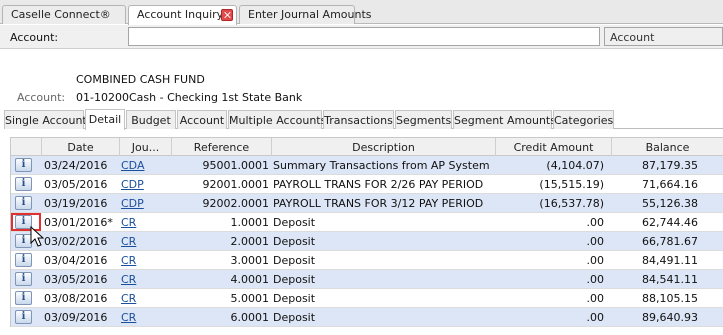  Describe the element at coordinates (670, 184) in the screenshot. I see `balance-cell: 71,664.16` at that location.